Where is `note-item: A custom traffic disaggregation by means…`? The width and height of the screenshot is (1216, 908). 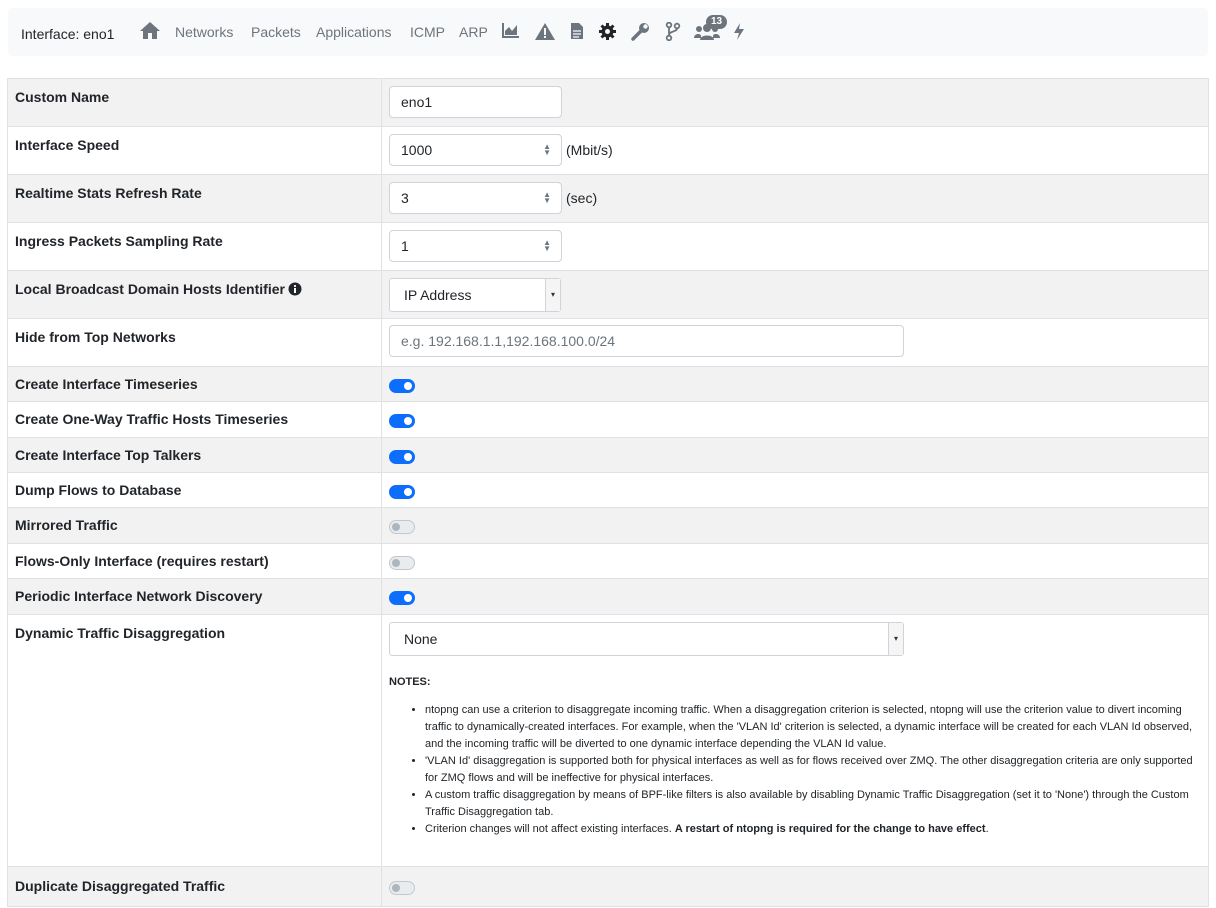
note-item: A custom traffic disaggregation by means… is located at coordinates (813, 804).